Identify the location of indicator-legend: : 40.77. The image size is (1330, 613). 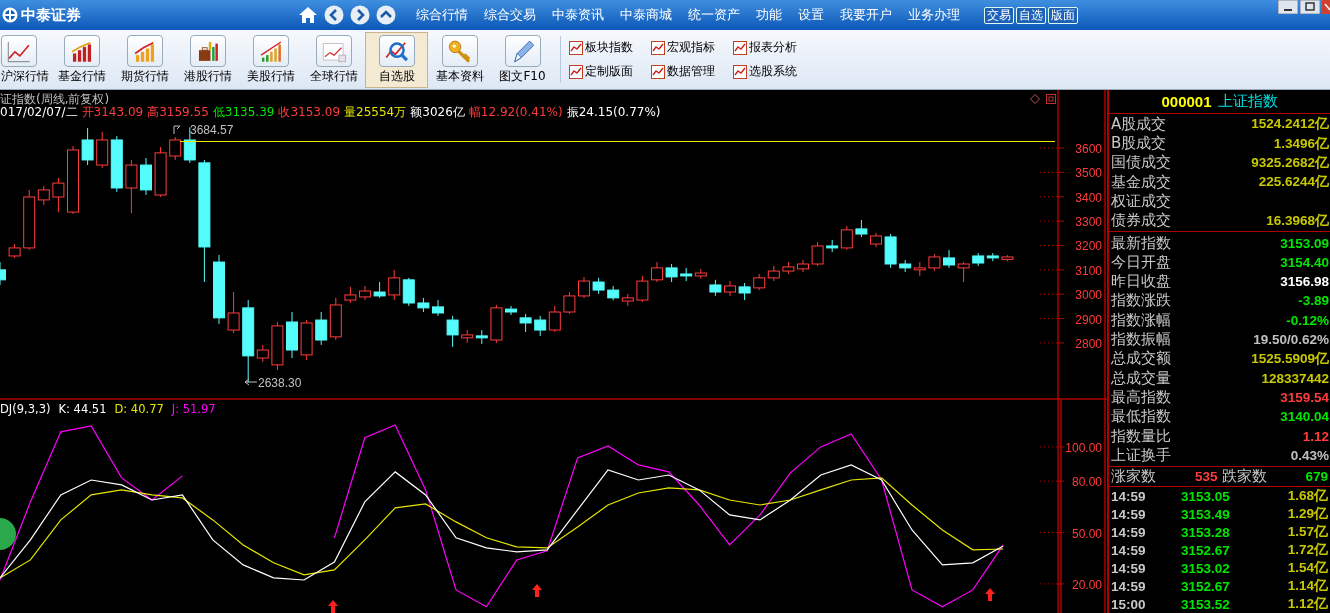
(143, 409).